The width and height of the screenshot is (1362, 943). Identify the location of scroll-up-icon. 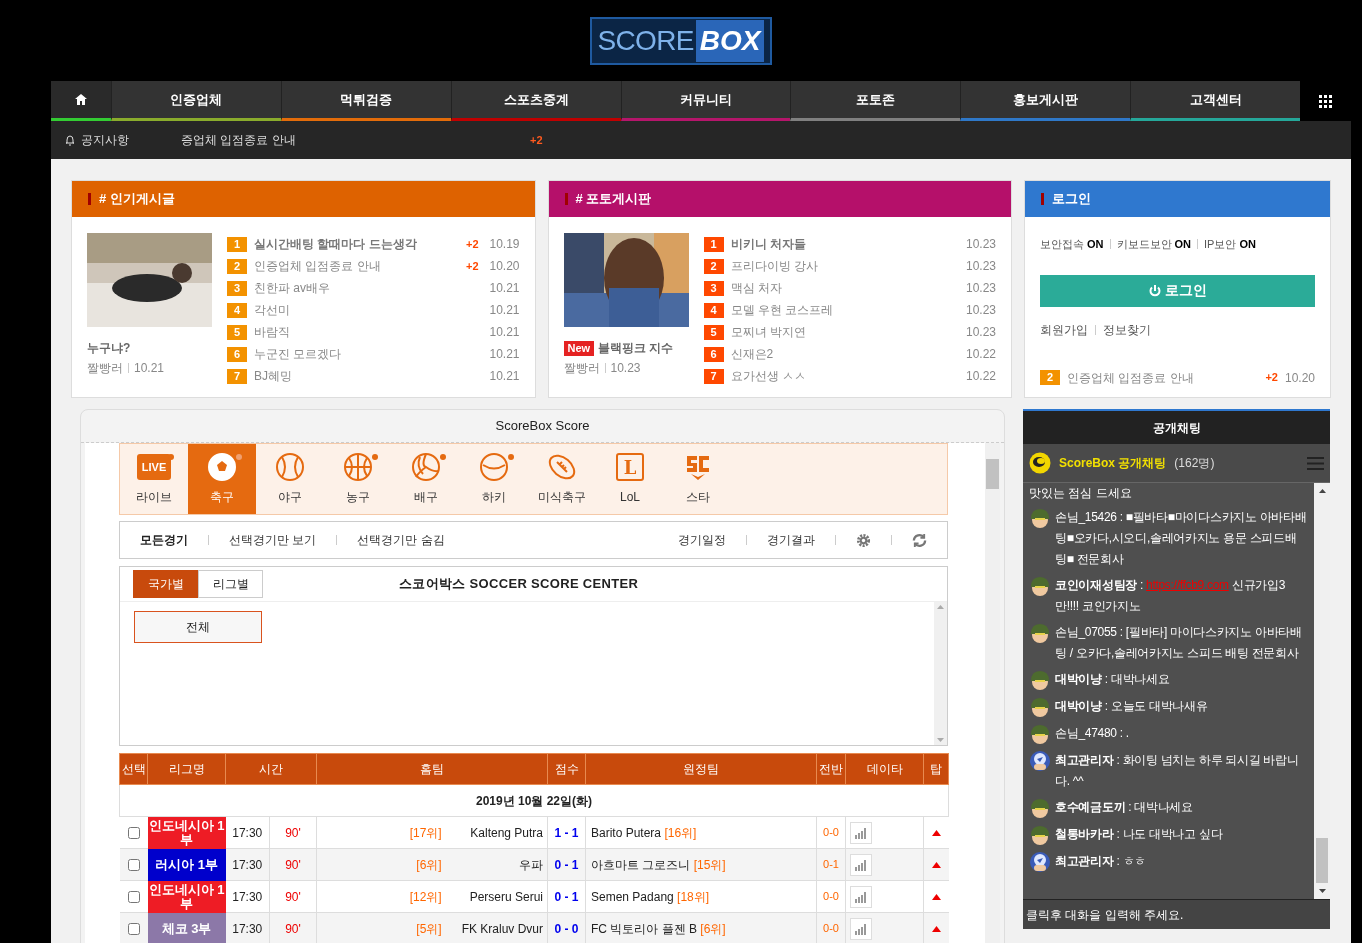
(1322, 491).